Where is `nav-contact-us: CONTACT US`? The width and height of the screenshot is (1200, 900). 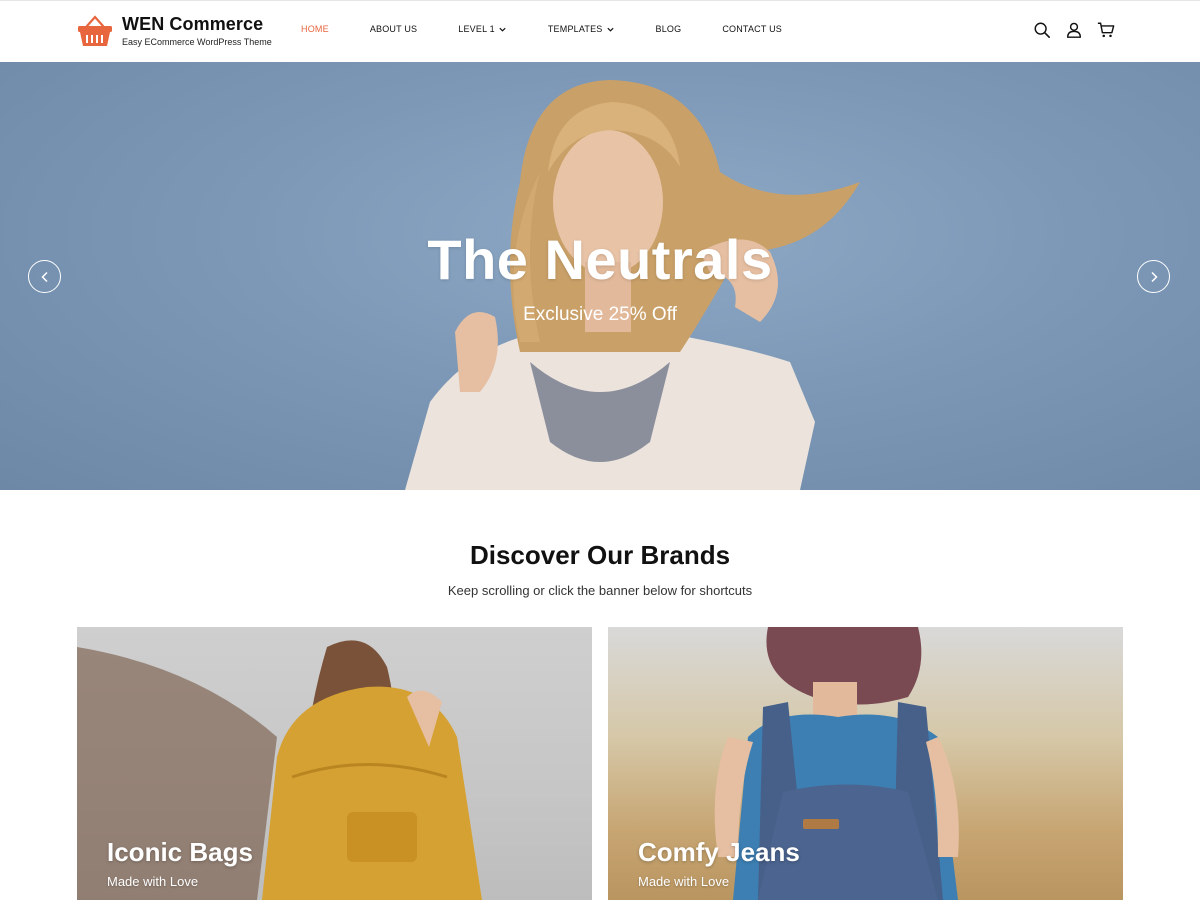 nav-contact-us: CONTACT US is located at coordinates (752, 29).